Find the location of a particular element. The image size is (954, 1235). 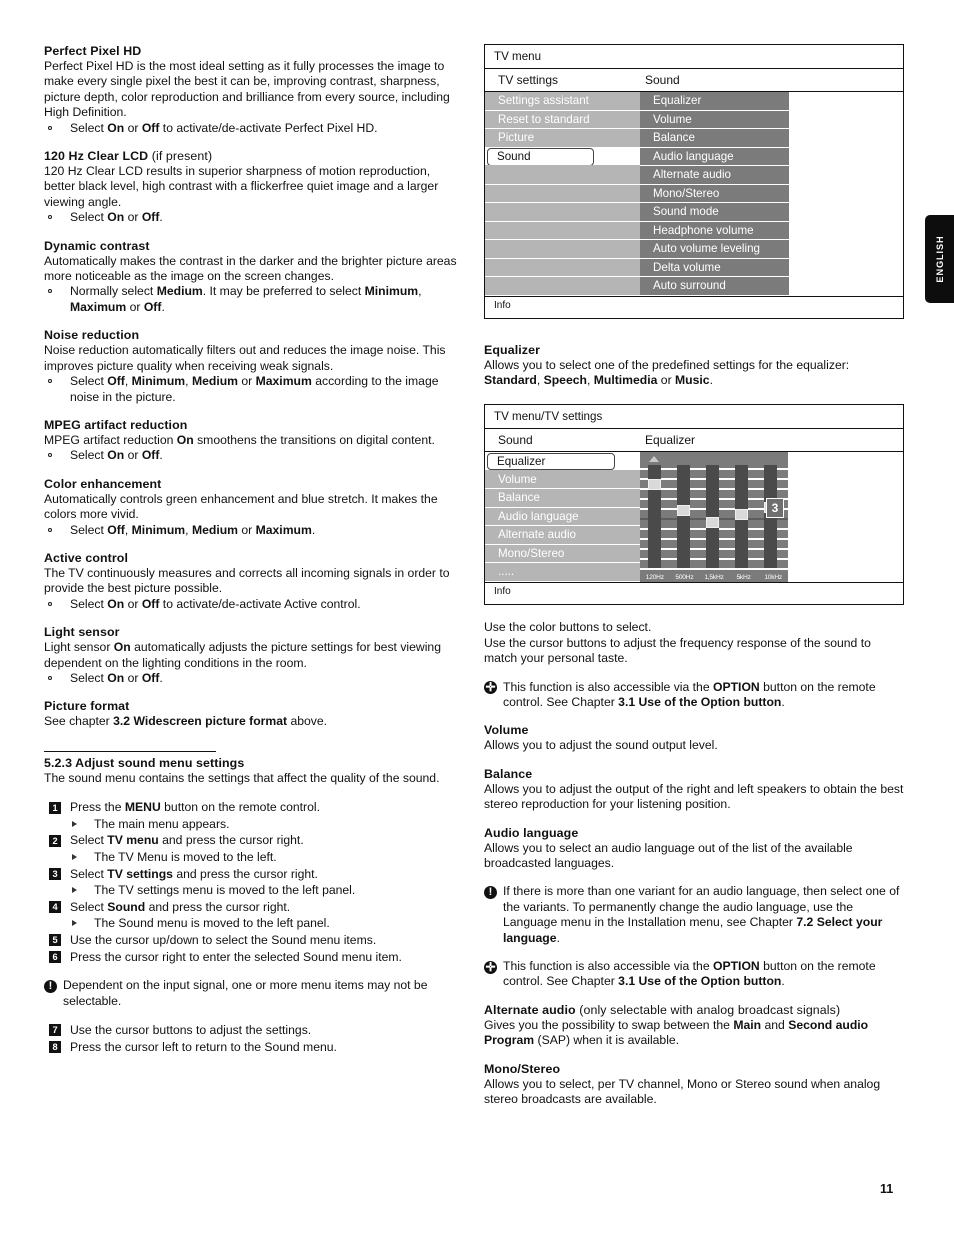

step-1-result: The main menu appears. is located at coordinates (254, 824).